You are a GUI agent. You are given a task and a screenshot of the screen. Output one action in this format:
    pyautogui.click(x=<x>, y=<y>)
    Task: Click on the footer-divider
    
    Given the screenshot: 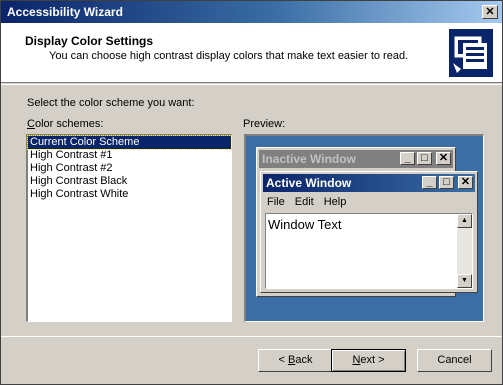 What is the action you would take?
    pyautogui.click(x=251, y=336)
    